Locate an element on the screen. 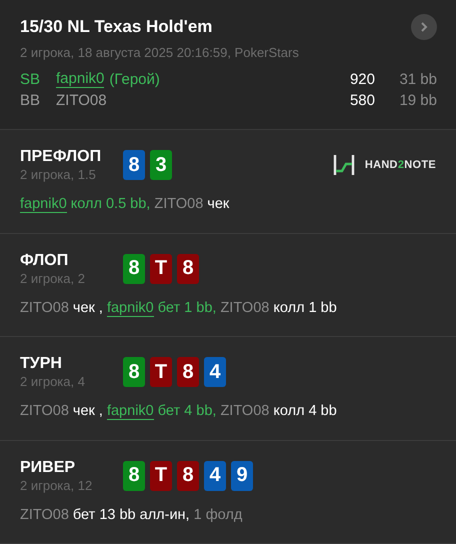 Image resolution: width=456 pixels, height=544 pixels. street-info: 2 игрока, 4 is located at coordinates (53, 381).